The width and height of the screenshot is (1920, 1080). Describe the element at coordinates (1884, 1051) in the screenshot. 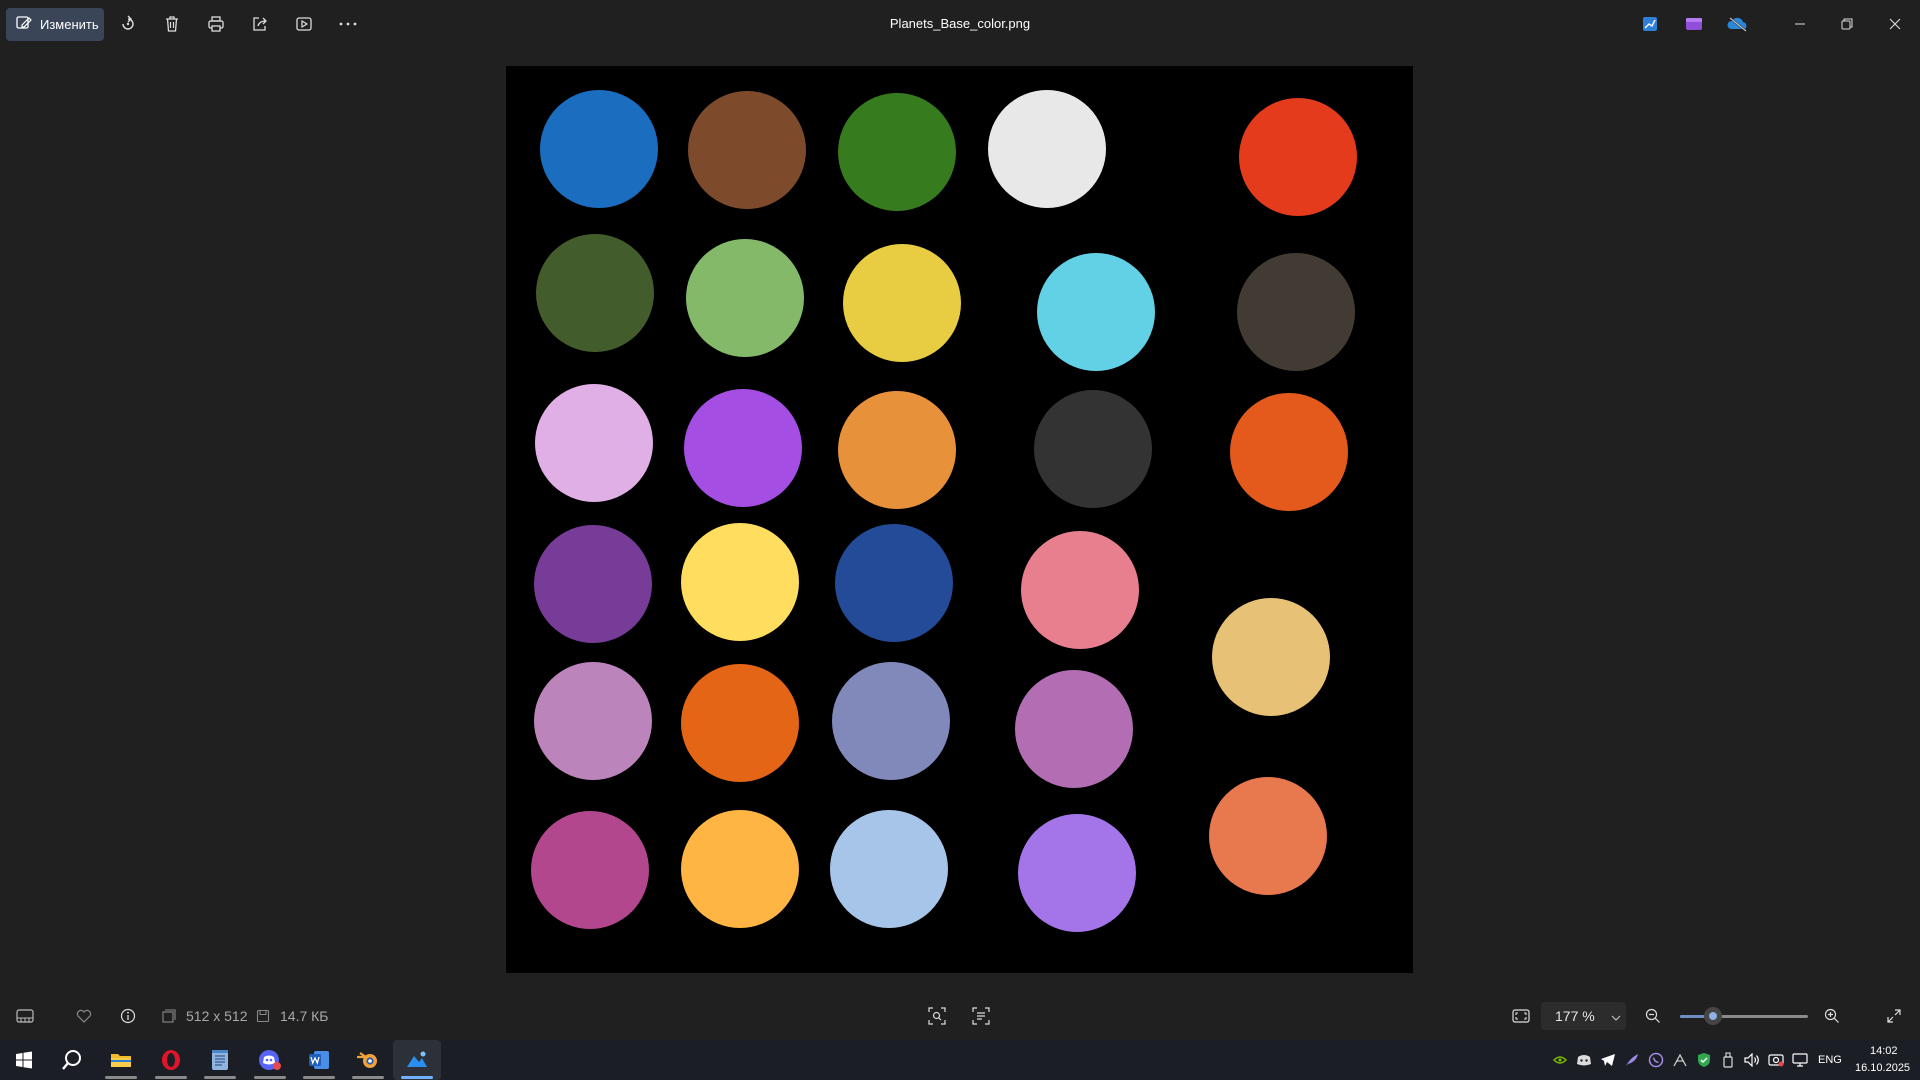

I see `clock-time: 14:02` at that location.